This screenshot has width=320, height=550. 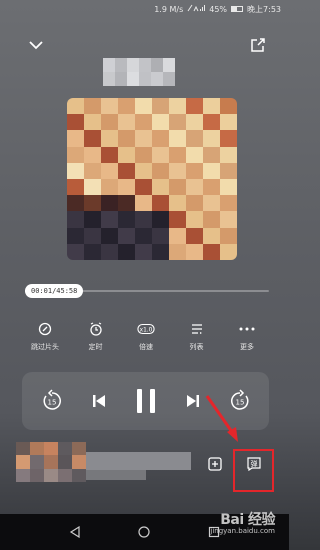 I want to click on pause-button, so click(x=146, y=401).